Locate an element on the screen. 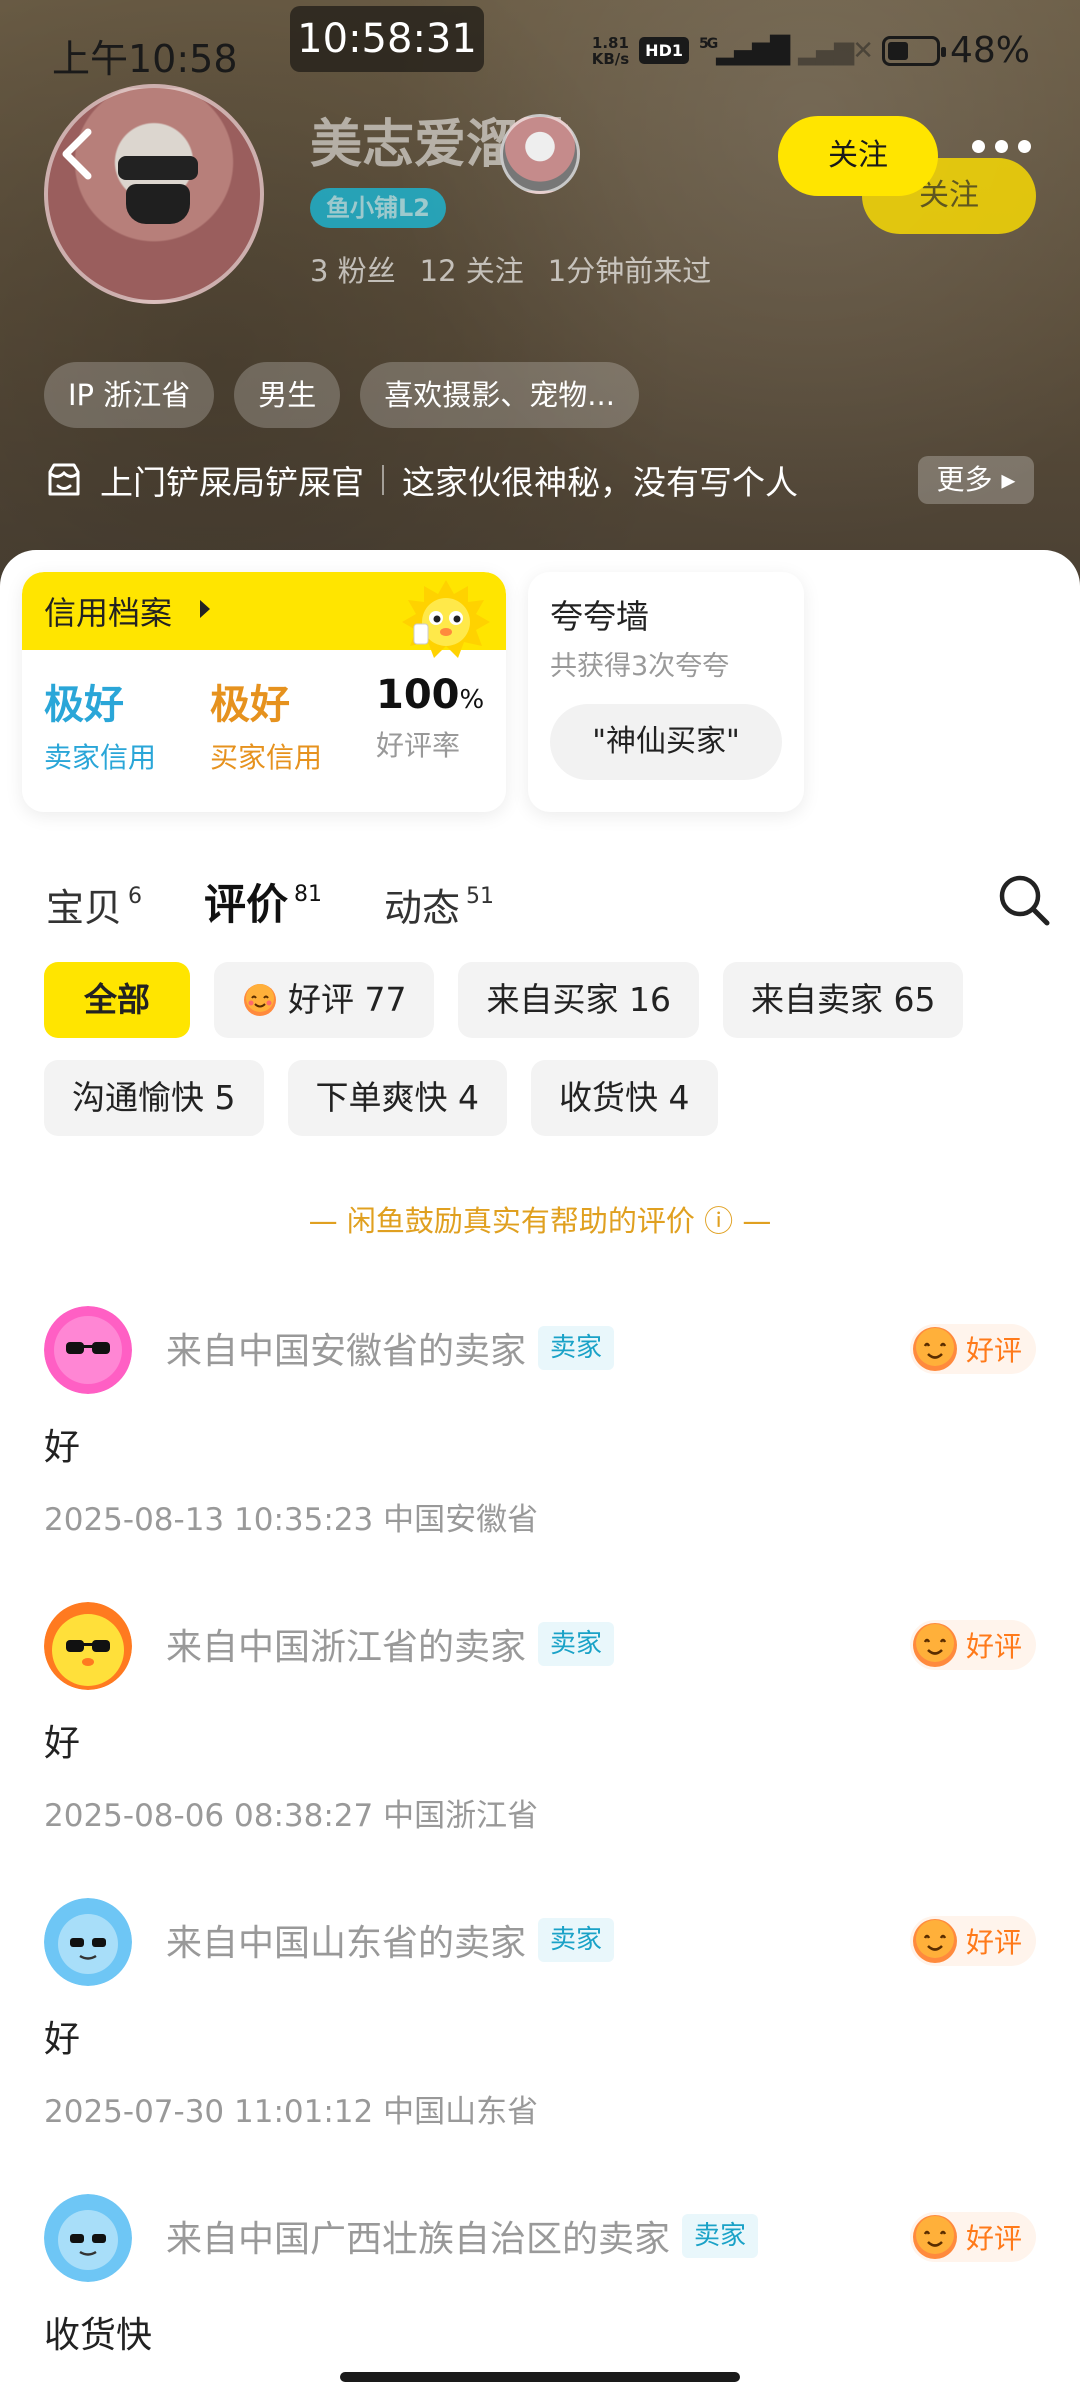 This screenshot has height=2400, width=1080. mini-avatar is located at coordinates (540, 154).